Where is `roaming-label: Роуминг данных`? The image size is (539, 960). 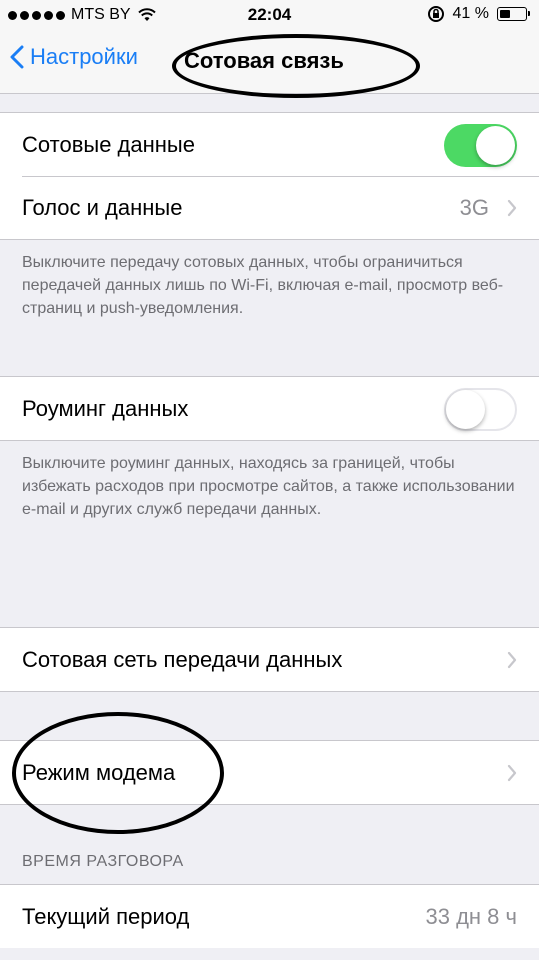 roaming-label: Роуминг данных is located at coordinates (105, 408).